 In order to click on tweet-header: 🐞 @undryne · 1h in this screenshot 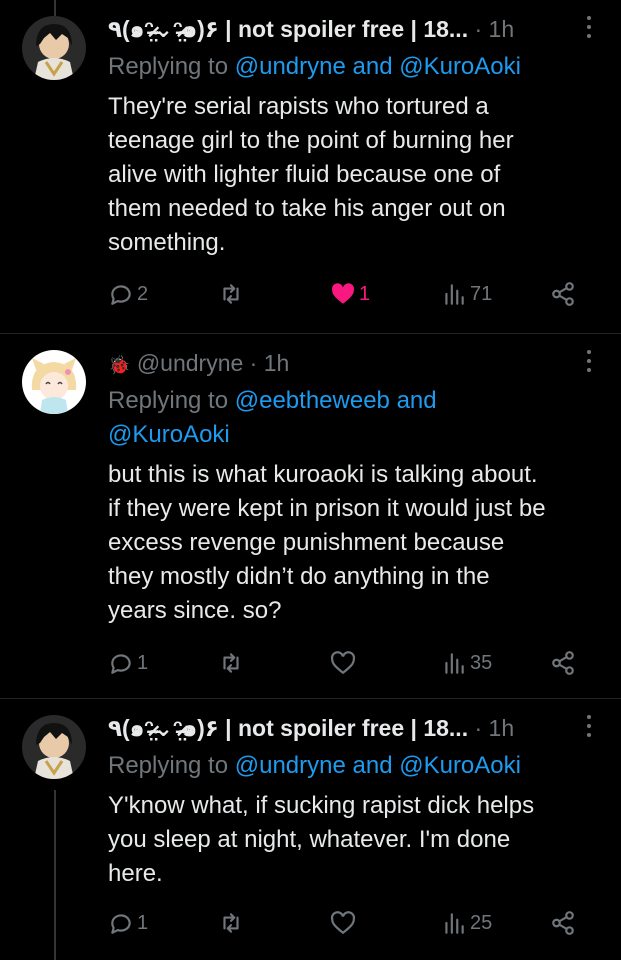, I will do `click(334, 363)`.